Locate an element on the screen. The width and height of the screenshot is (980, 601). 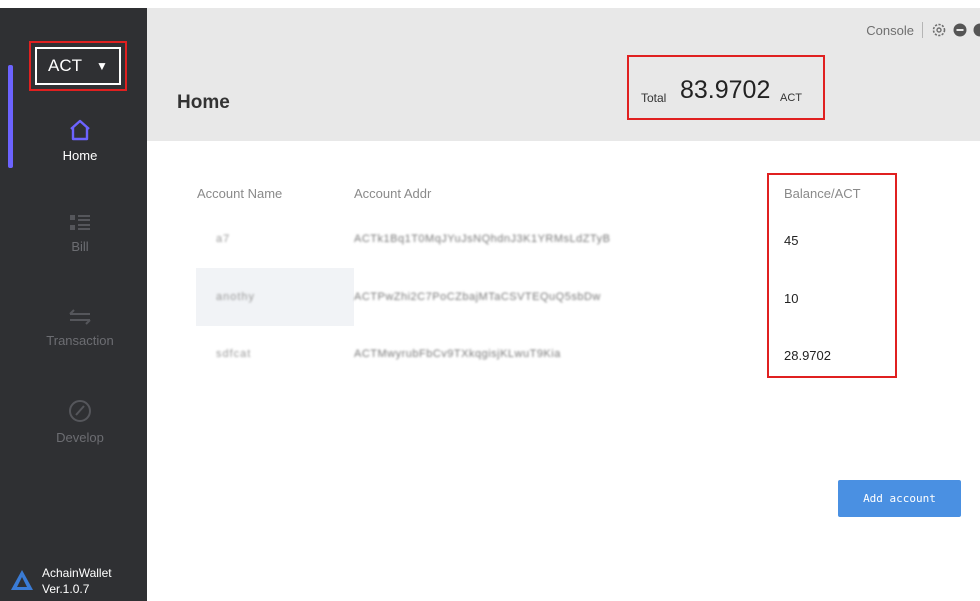
highlight-currency-select is located at coordinates (78, 66).